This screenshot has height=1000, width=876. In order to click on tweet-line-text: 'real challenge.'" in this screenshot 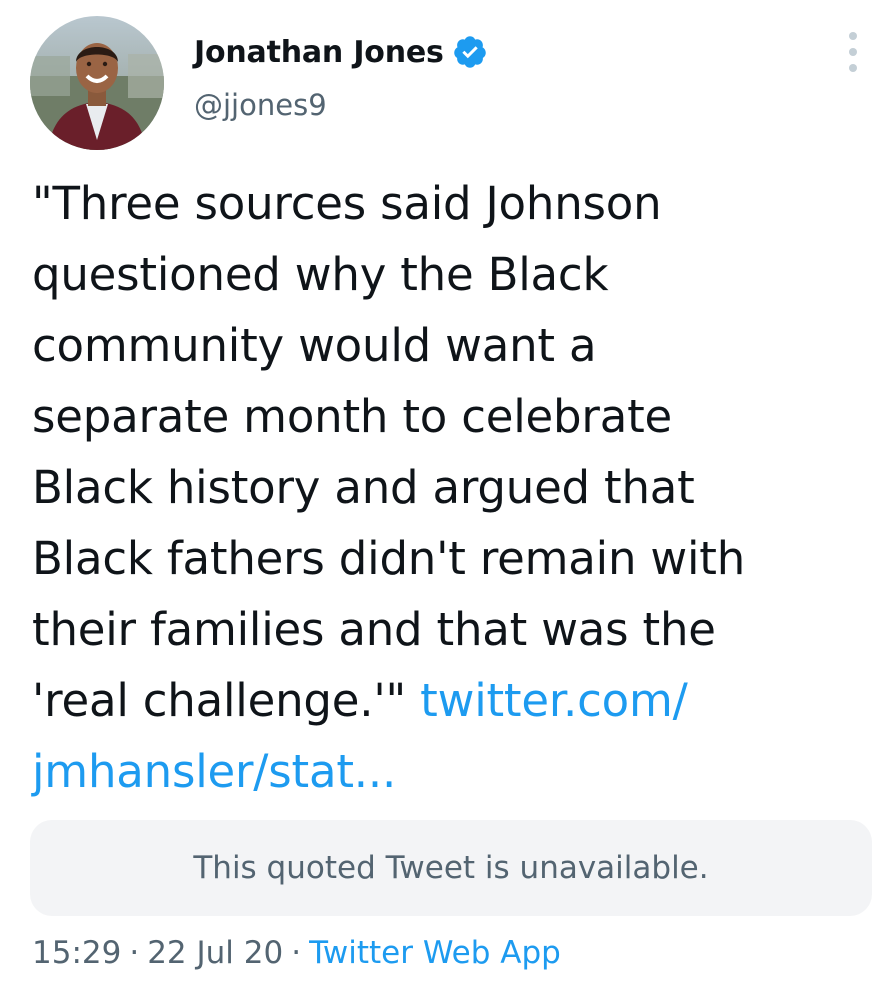, I will do `click(226, 700)`.